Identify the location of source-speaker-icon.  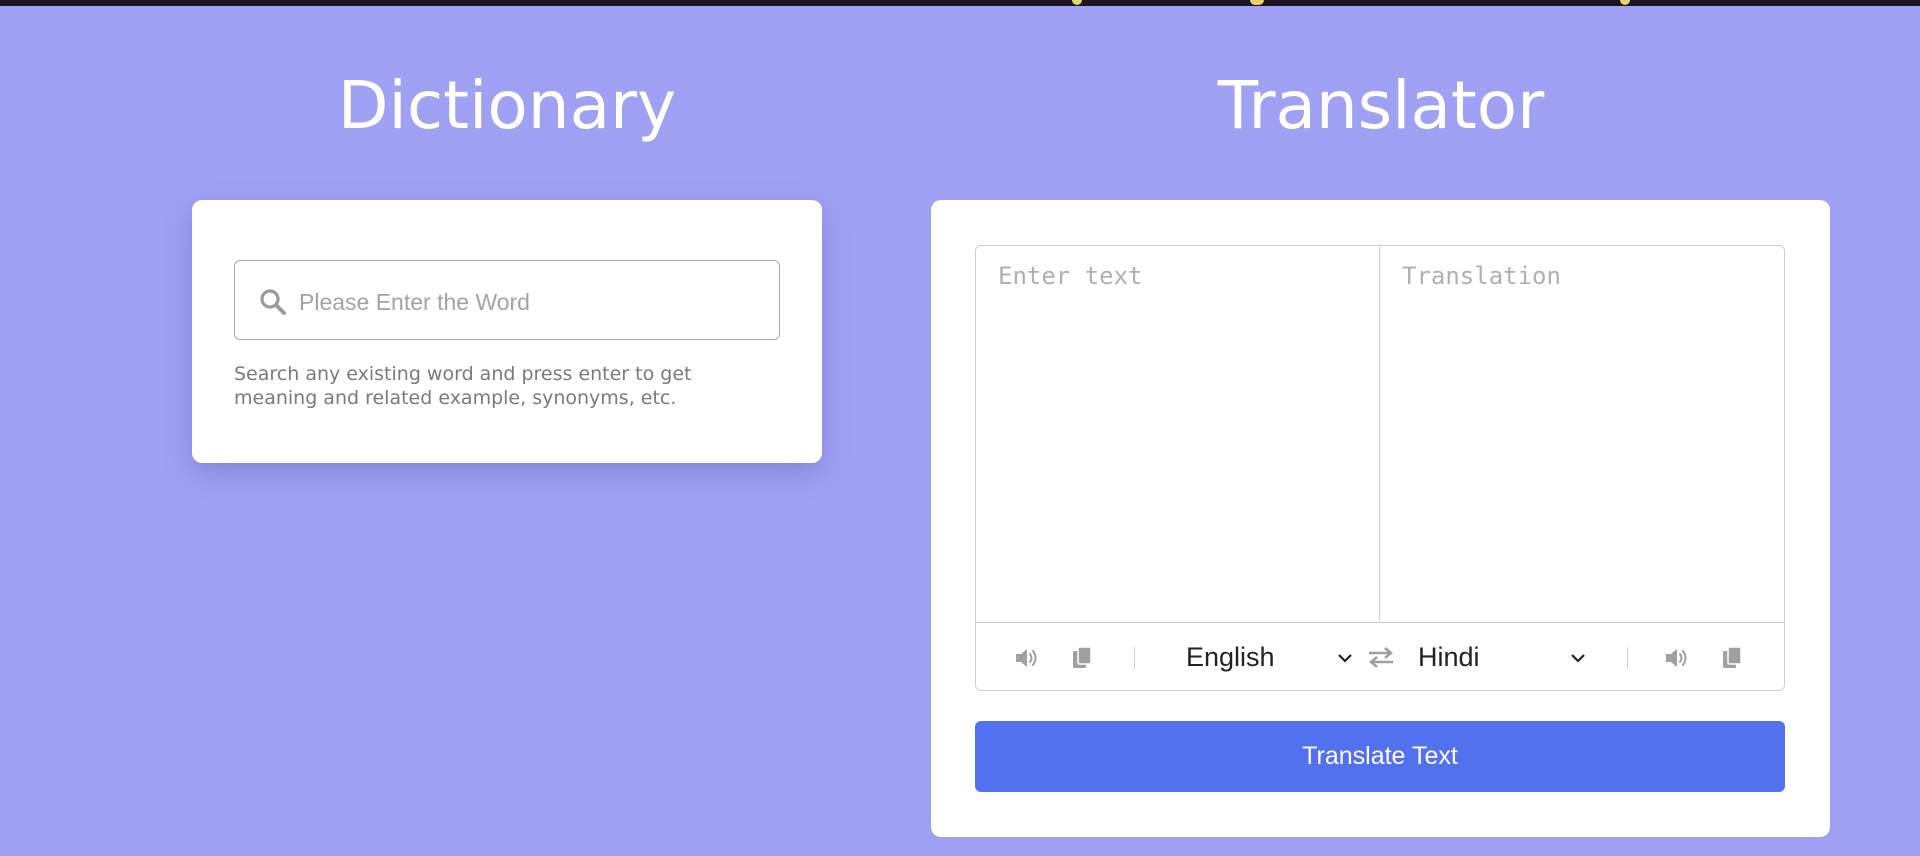
(1027, 658).